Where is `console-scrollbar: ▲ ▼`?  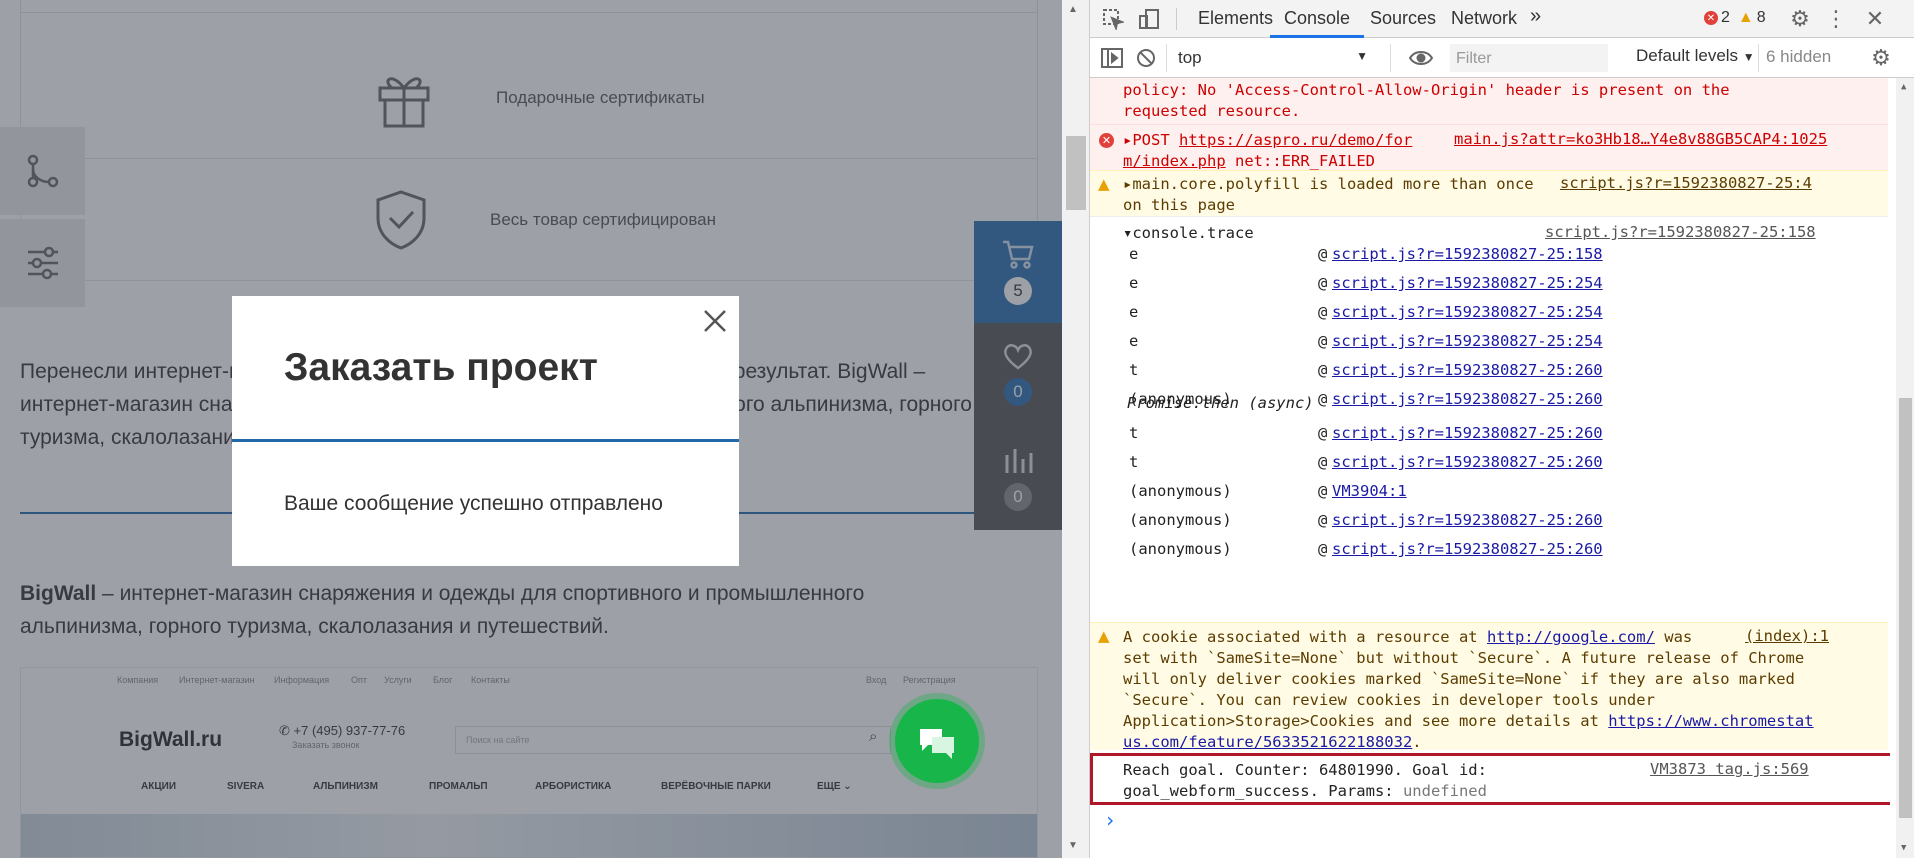
console-scrollbar: ▲ ▼ is located at coordinates (1905, 468).